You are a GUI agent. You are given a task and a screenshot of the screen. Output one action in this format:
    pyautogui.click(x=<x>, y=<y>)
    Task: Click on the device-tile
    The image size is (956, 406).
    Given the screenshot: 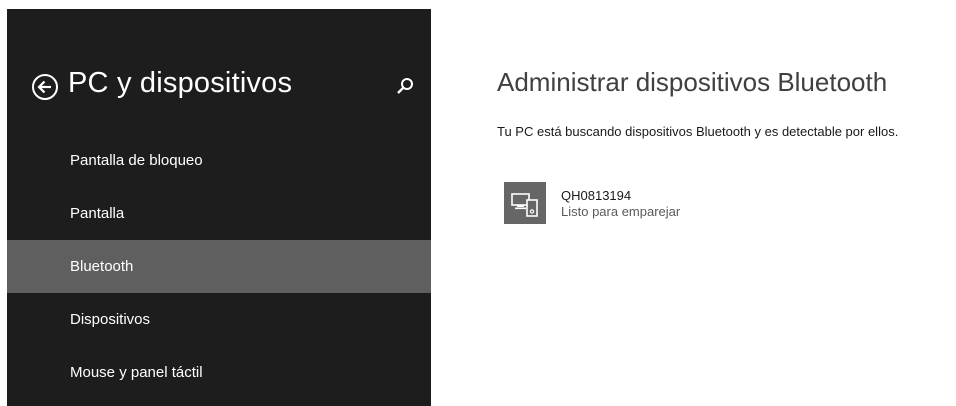 What is the action you would take?
    pyautogui.click(x=525, y=203)
    